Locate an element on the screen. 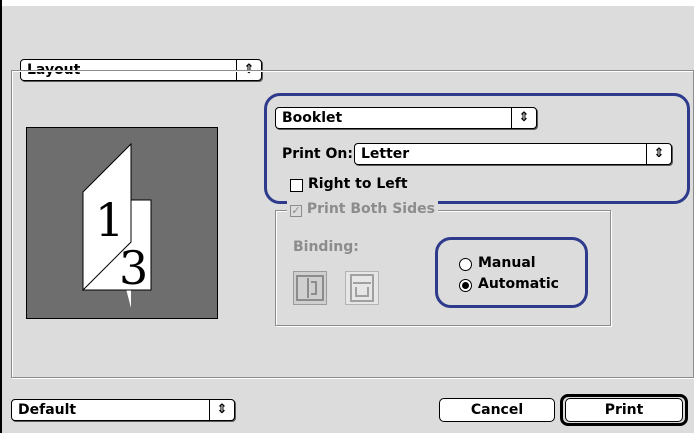  booklet-preview: 1 3 is located at coordinates (122, 223).